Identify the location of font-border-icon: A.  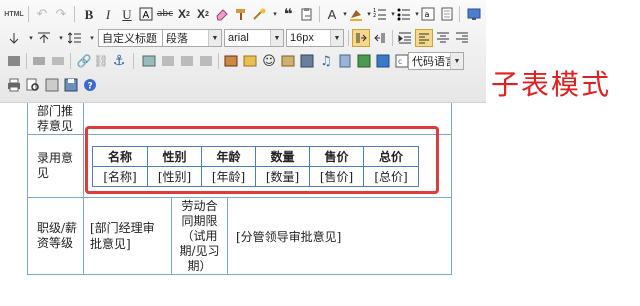
(146, 14).